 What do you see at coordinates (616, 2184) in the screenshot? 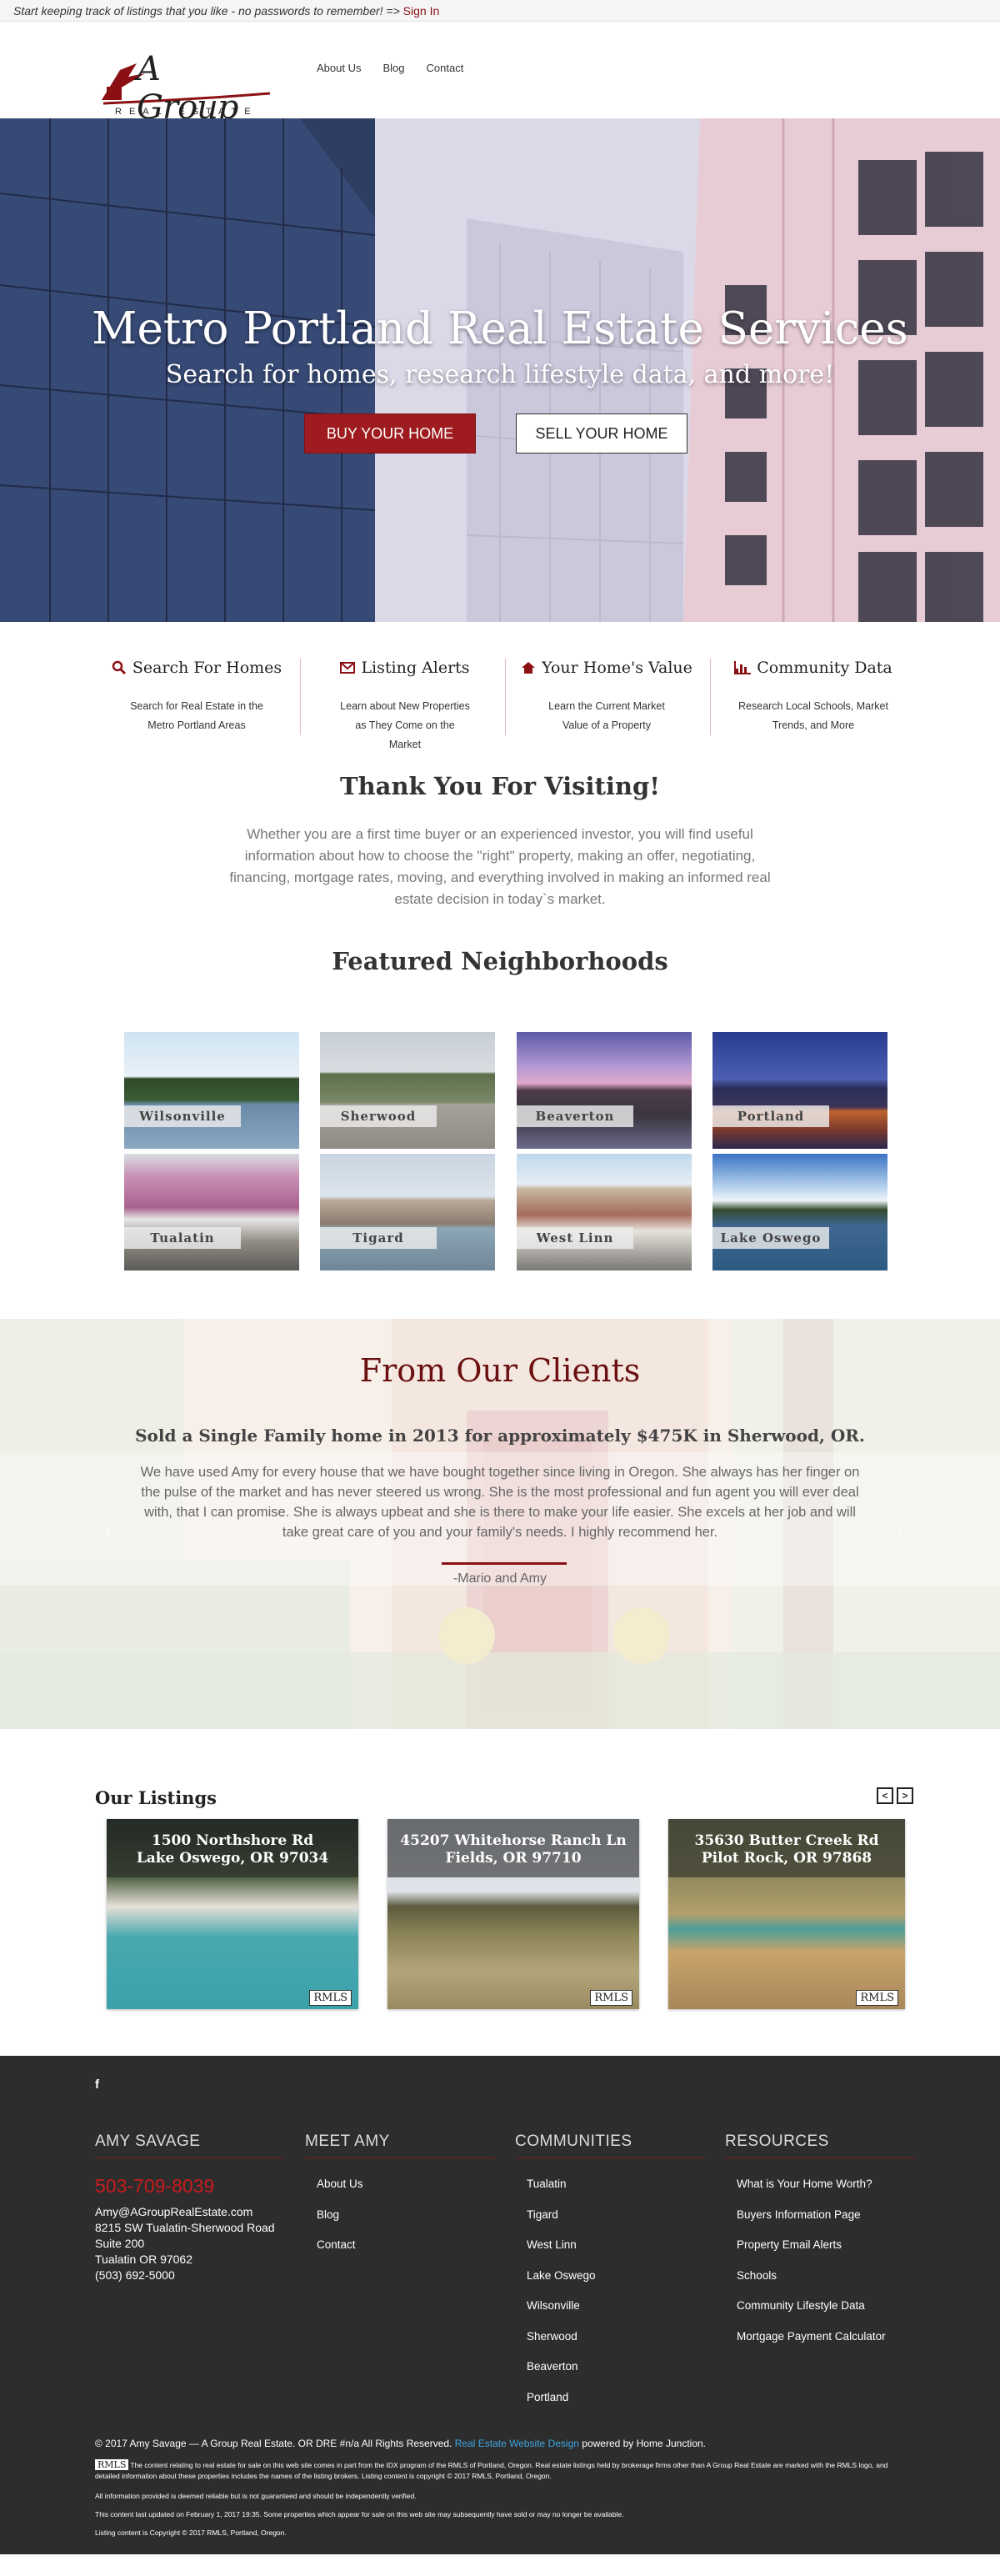
I see `footer-link-tualatin: Tualatin` at bounding box center [616, 2184].